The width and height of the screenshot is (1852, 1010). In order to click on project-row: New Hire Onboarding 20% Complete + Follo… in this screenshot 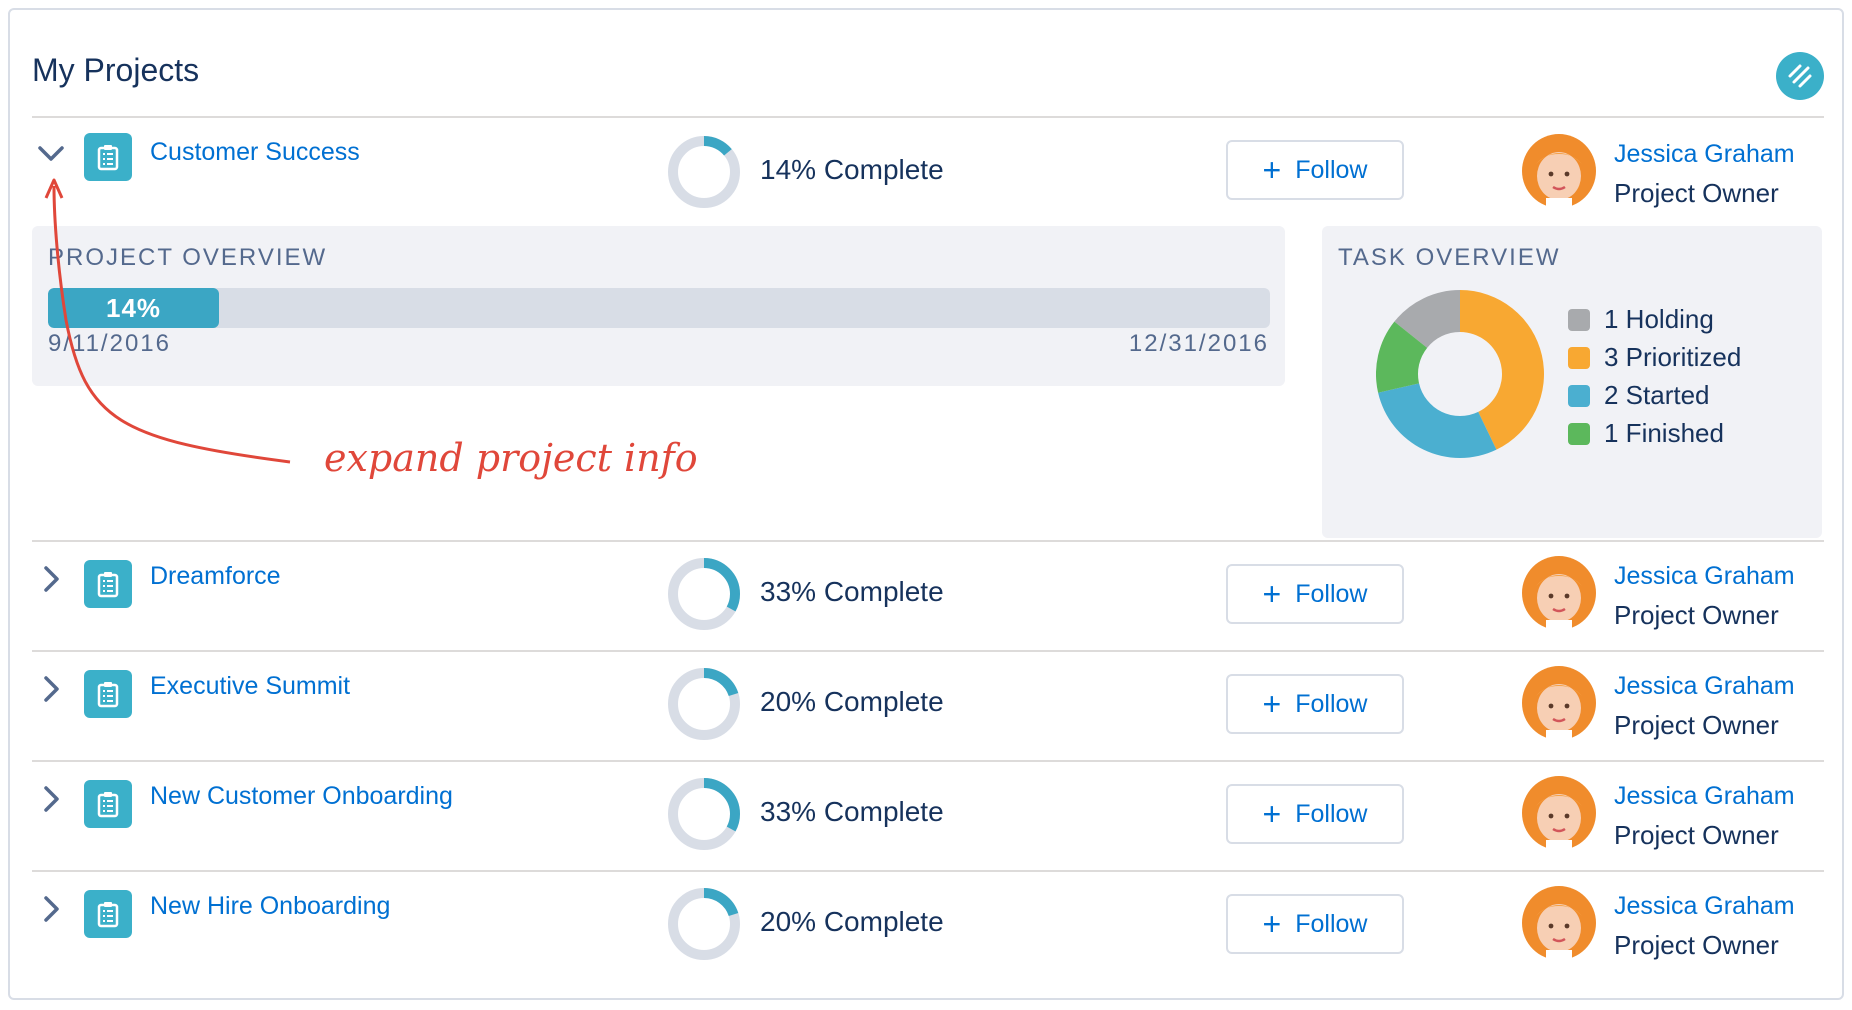, I will do `click(926, 927)`.